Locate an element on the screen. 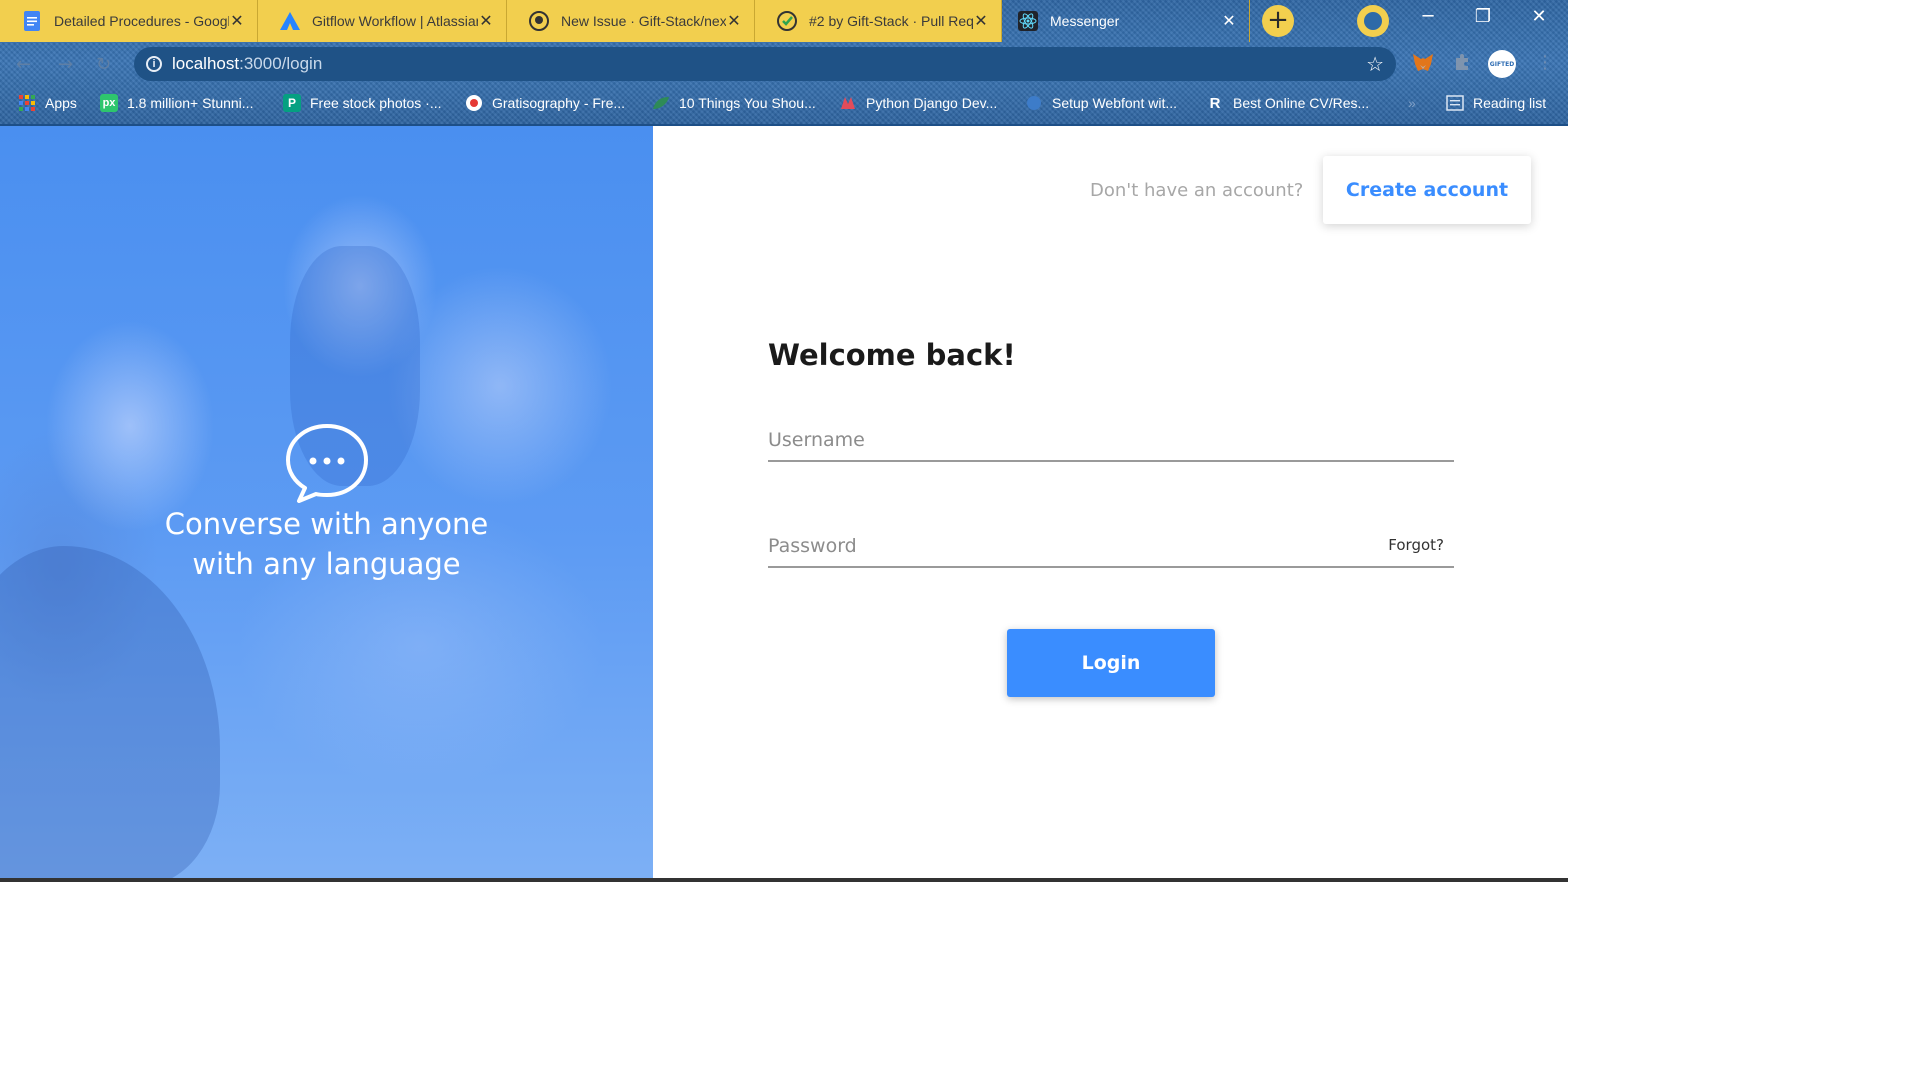 This screenshot has height=1080, width=1920. resume-icon: R is located at coordinates (1215, 103).